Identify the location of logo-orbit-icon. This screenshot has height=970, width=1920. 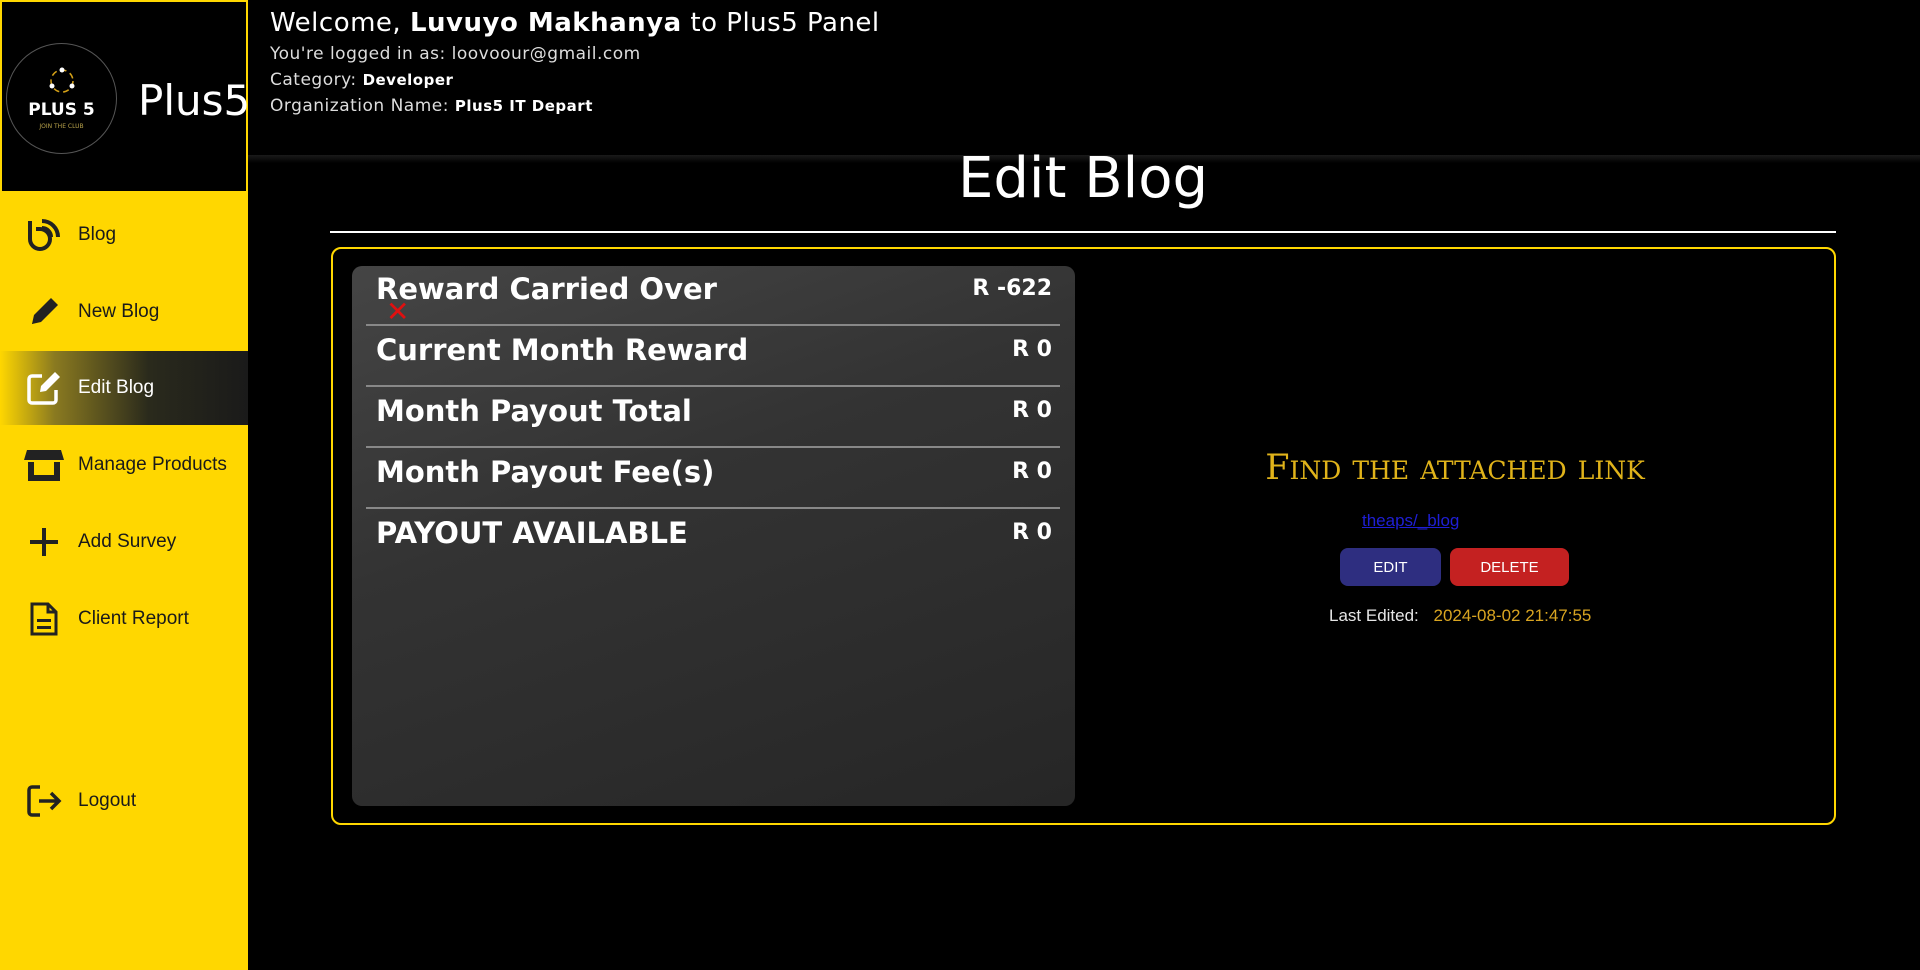
(62, 80).